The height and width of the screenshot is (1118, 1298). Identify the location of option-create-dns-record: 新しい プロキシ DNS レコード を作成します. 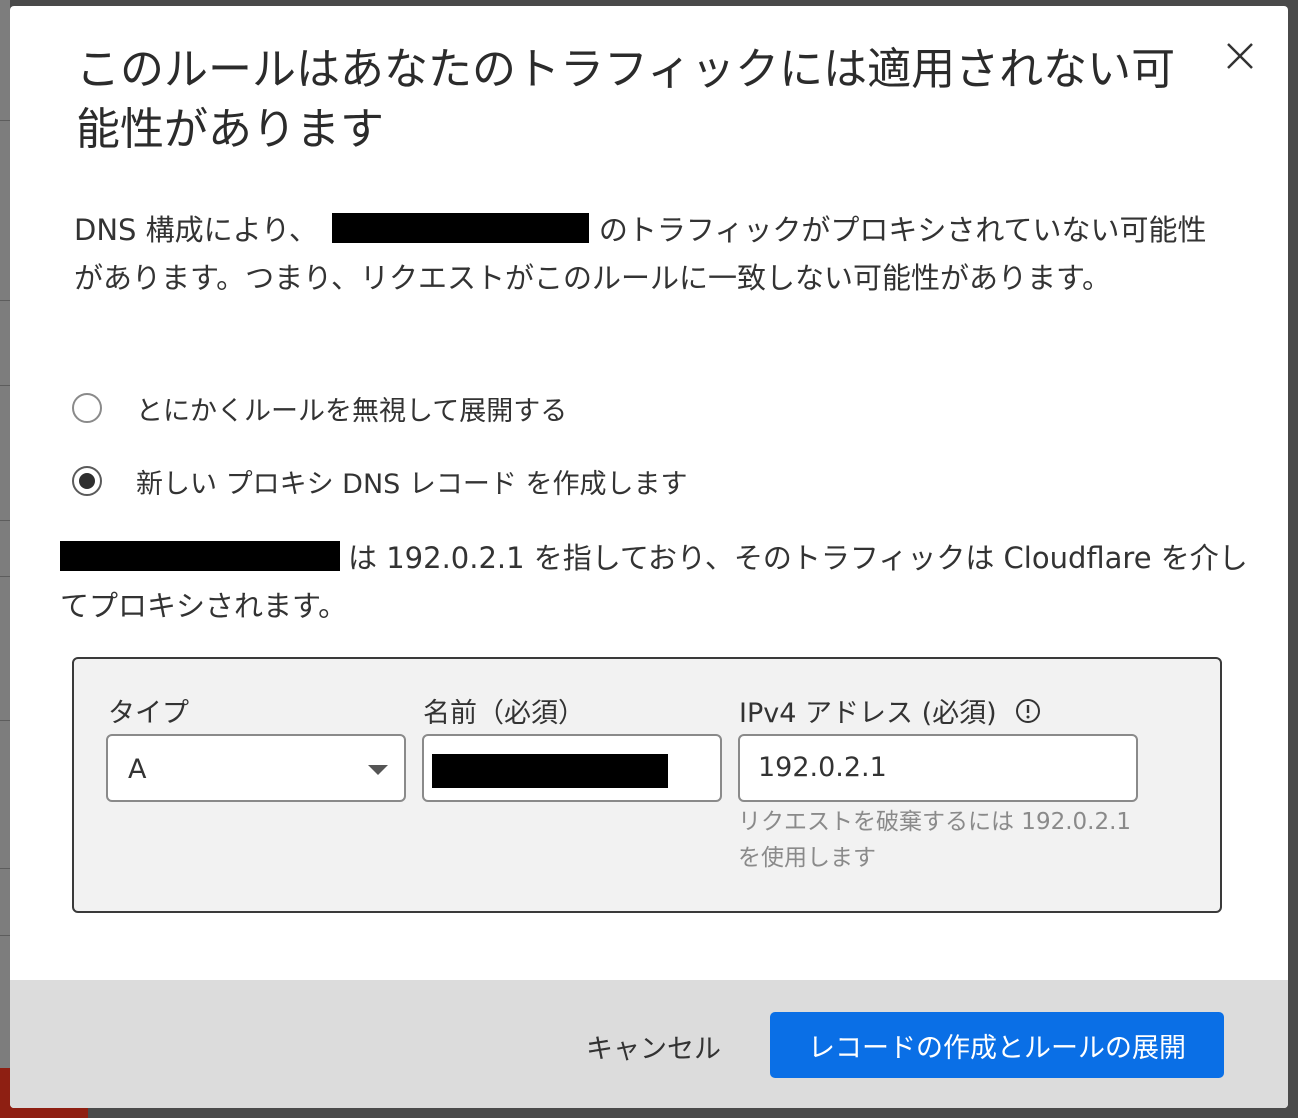
(379, 481).